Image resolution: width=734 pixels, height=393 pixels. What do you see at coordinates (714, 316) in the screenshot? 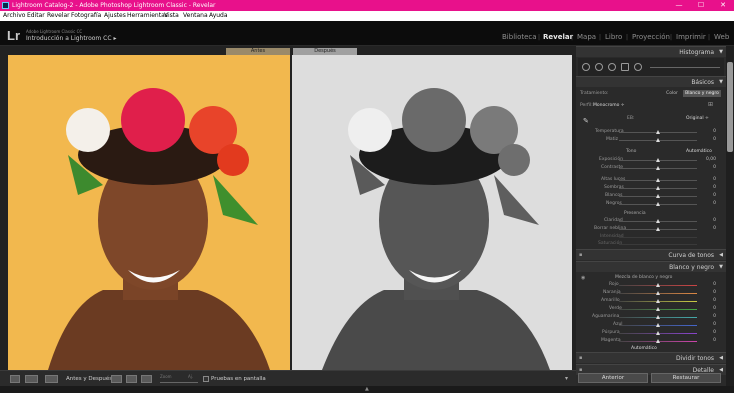
I see `bw-aqua-value: 0` at bounding box center [714, 316].